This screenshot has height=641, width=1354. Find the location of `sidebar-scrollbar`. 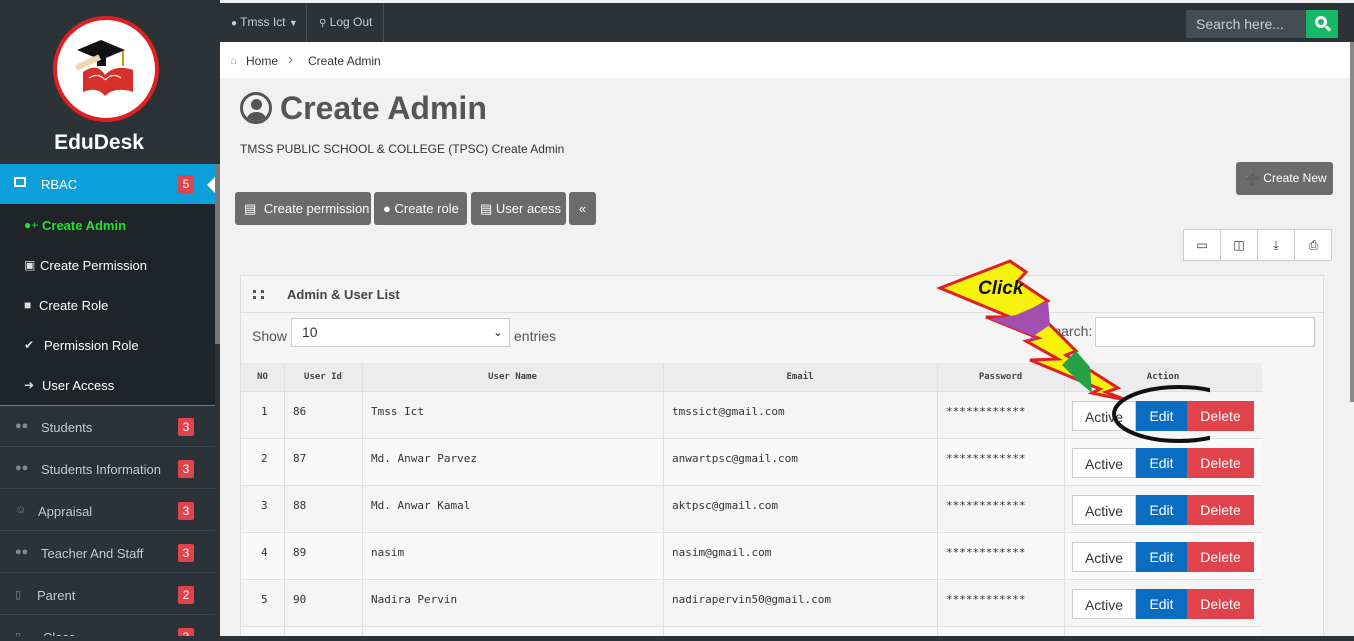

sidebar-scrollbar is located at coordinates (217, 254).